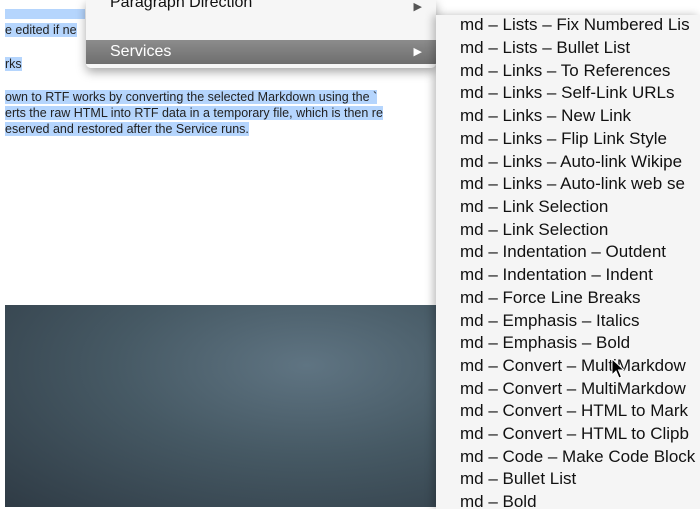  I want to click on service-item: md – Indentation – Indent, so click(556, 275).